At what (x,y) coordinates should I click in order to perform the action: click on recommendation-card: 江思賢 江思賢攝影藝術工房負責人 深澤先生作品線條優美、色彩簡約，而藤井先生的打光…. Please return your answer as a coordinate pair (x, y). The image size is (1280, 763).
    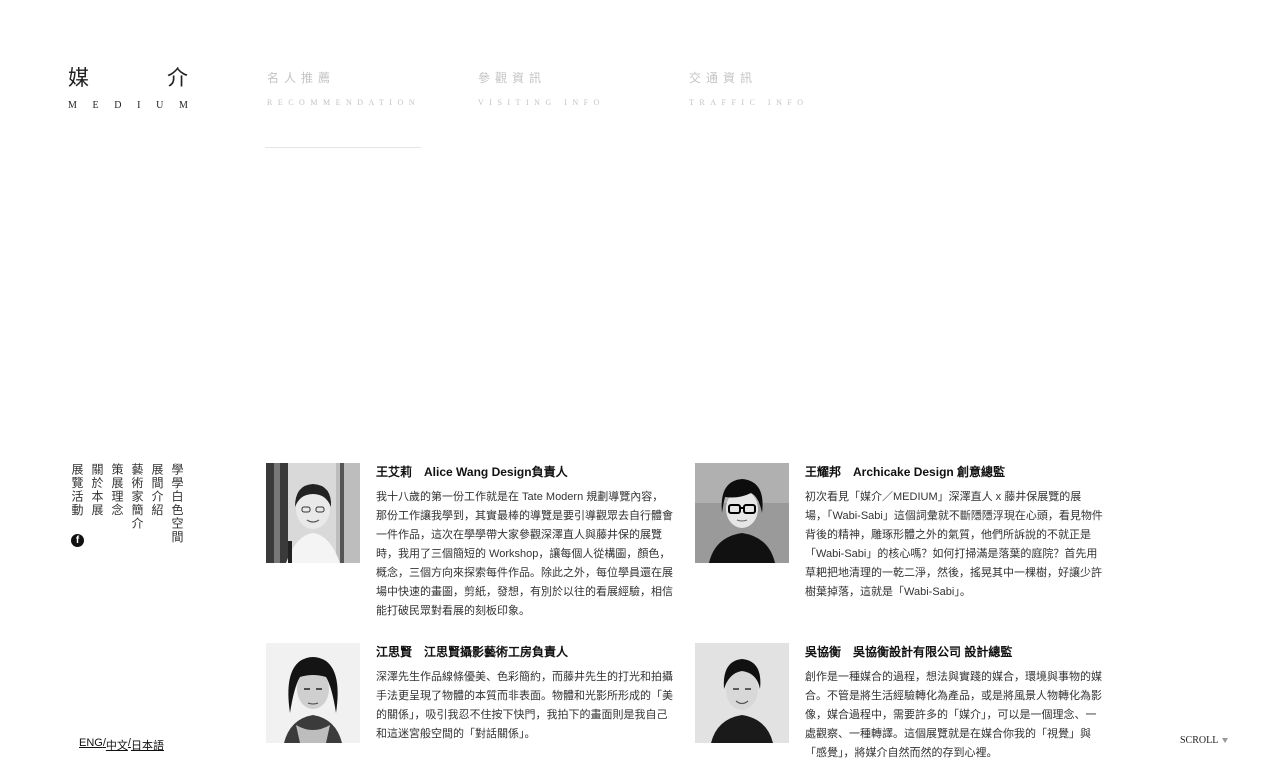
    Looking at the image, I should click on (470, 693).